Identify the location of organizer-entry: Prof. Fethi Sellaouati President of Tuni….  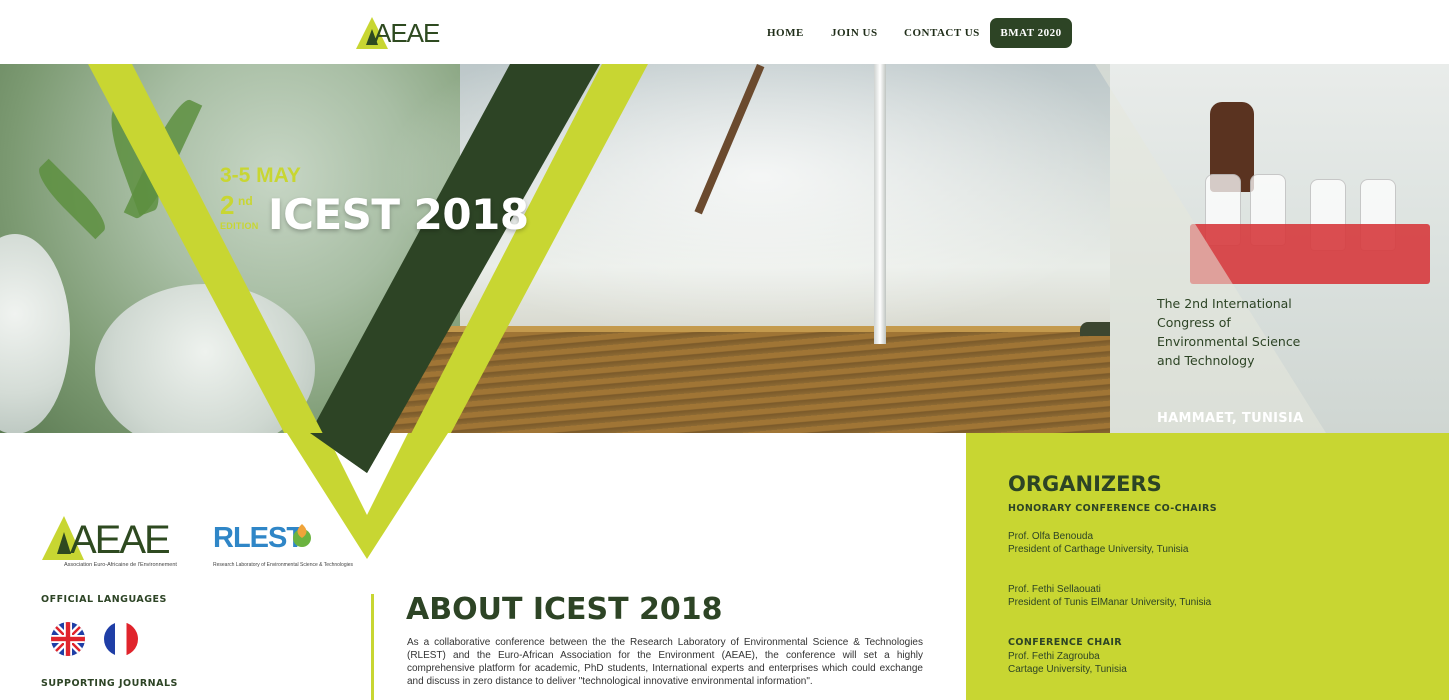
(1109, 596).